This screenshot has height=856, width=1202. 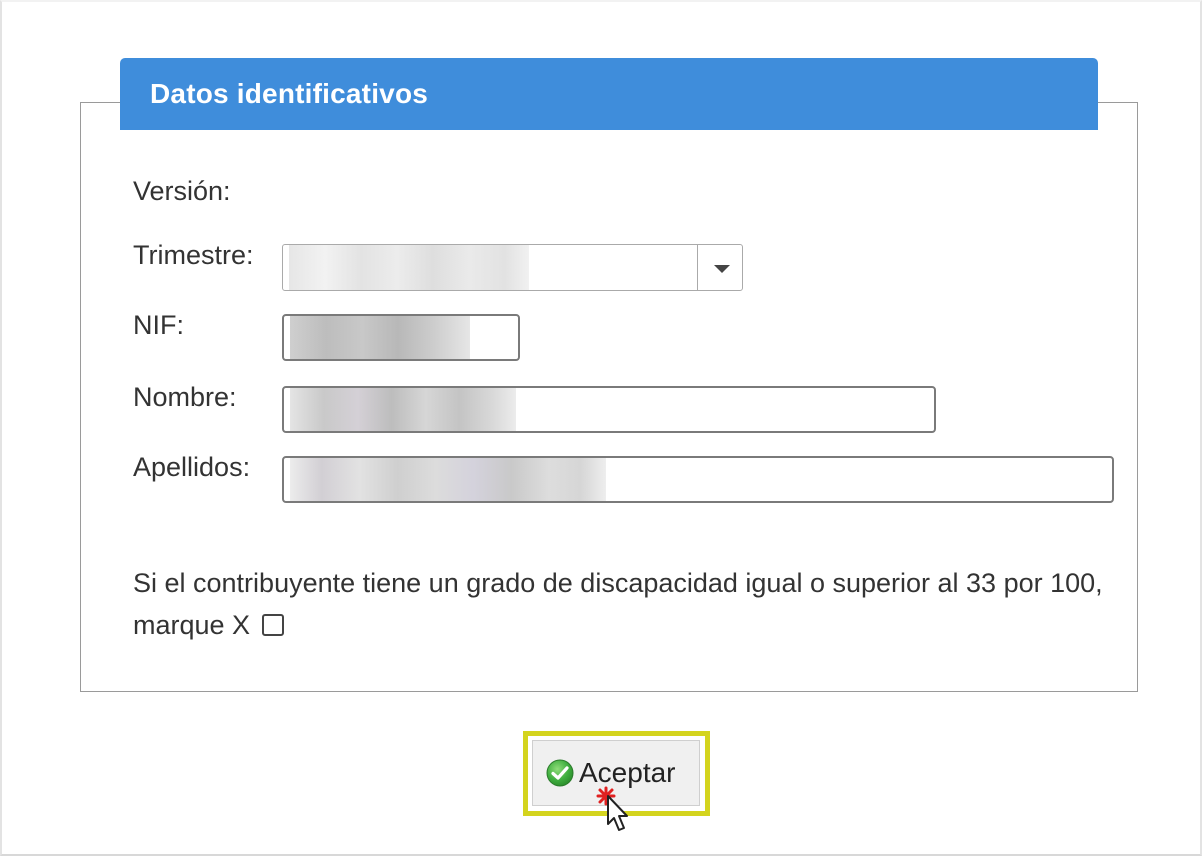 I want to click on select-divider, so click(x=697, y=267).